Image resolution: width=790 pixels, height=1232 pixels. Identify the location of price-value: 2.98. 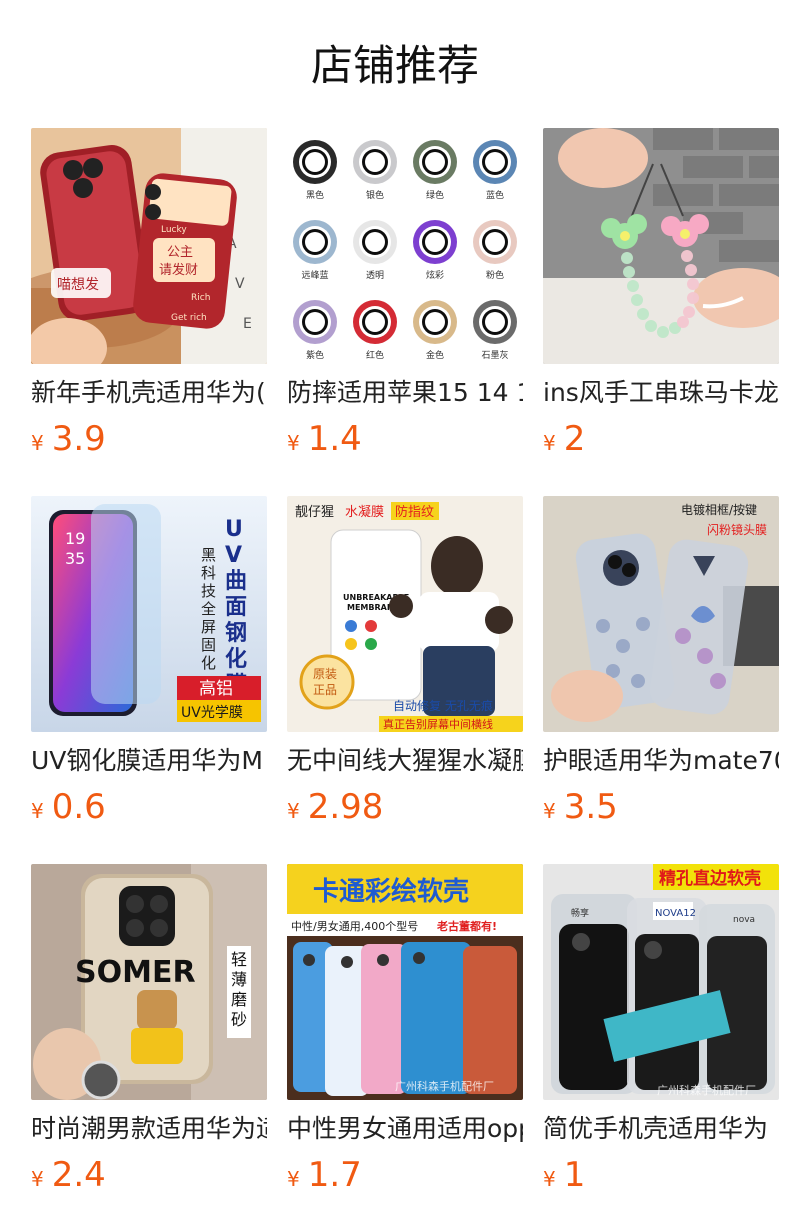
(345, 807).